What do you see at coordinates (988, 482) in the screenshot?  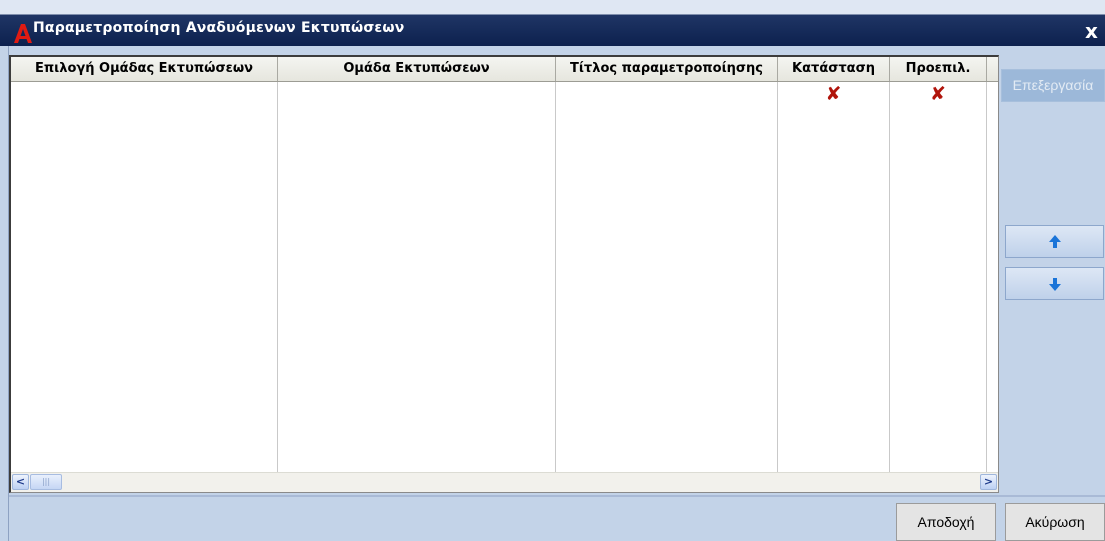 I see `scroll-right-button: >` at bounding box center [988, 482].